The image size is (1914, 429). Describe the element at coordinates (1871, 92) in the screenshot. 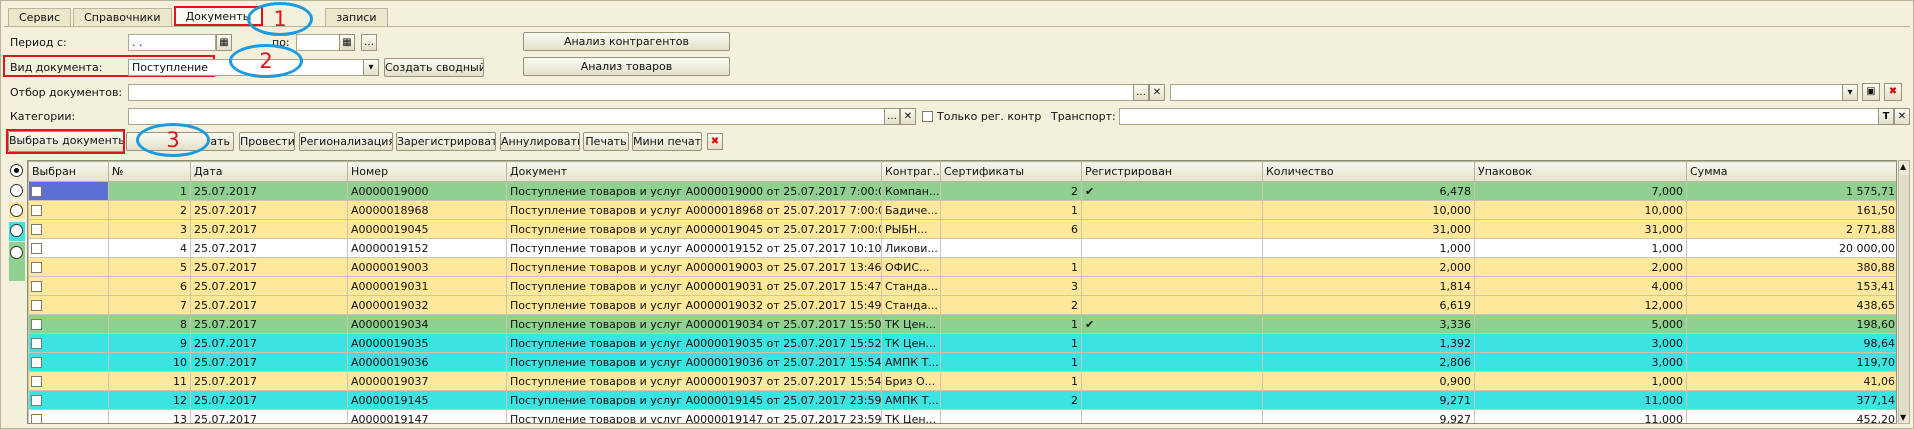

I see `save-icon: ▣` at that location.